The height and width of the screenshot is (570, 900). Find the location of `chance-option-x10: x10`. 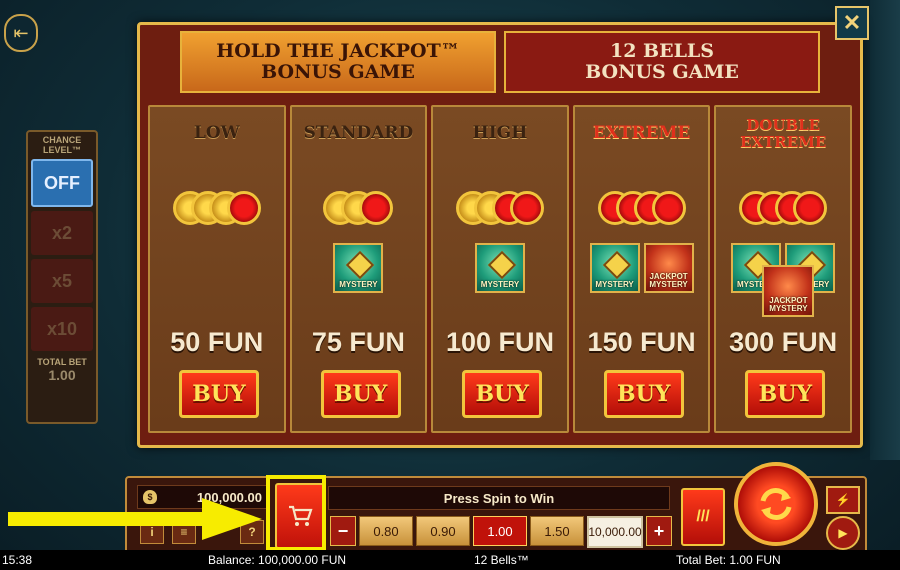

chance-option-x10: x10 is located at coordinates (62, 329).